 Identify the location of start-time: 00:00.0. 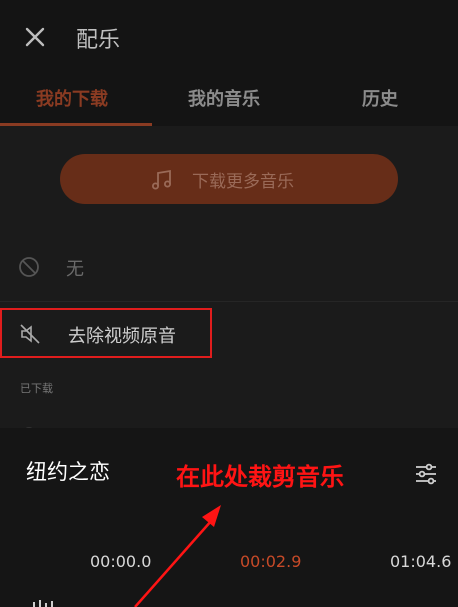
(121, 561).